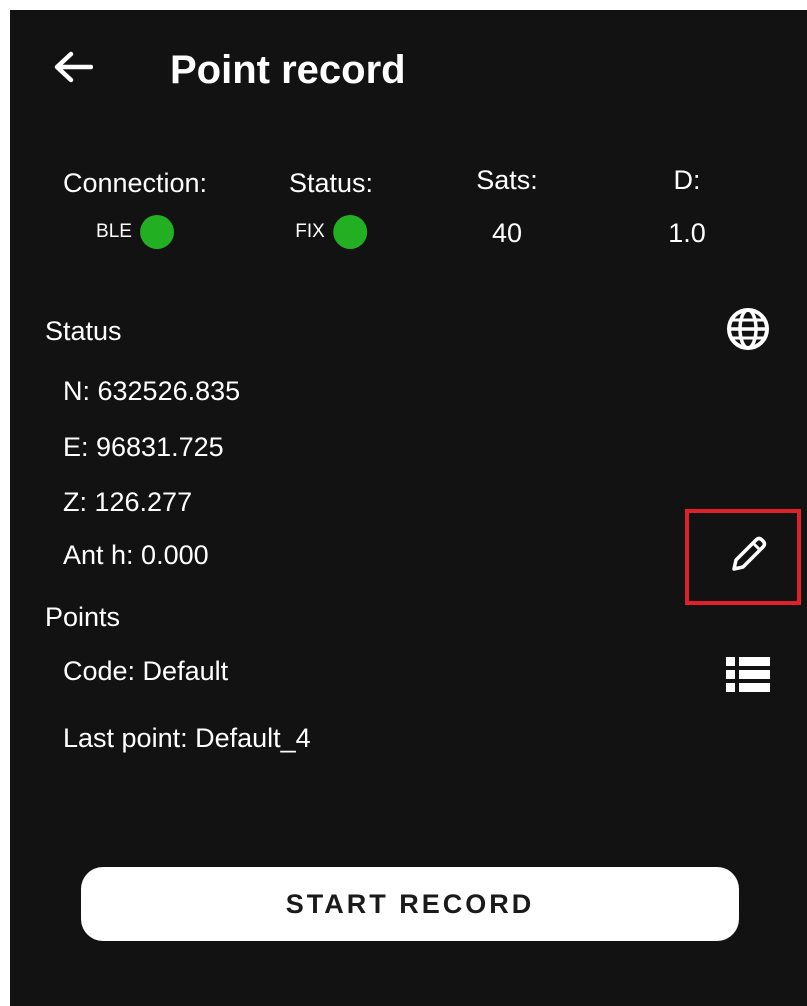 The image size is (807, 1006). I want to click on list-icon, so click(748, 677).